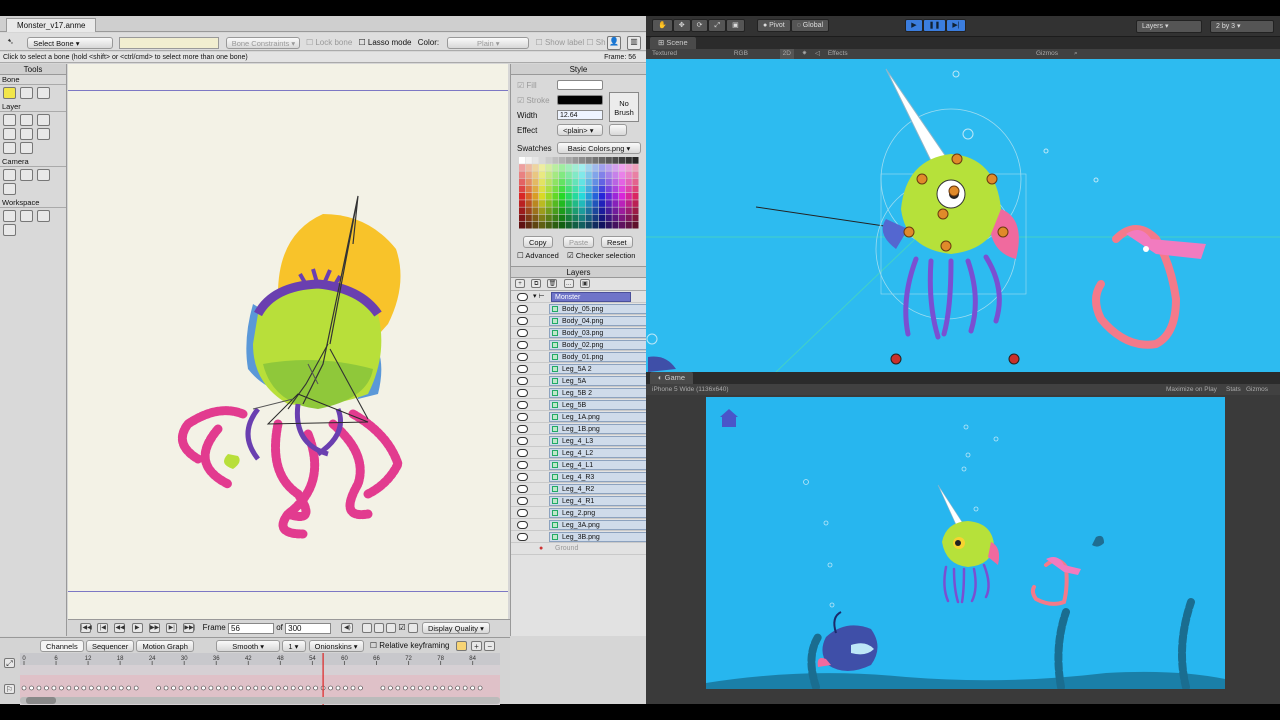 Image resolution: width=1280 pixels, height=720 pixels. I want to click on textured-dropdown: Textured, so click(692, 54).